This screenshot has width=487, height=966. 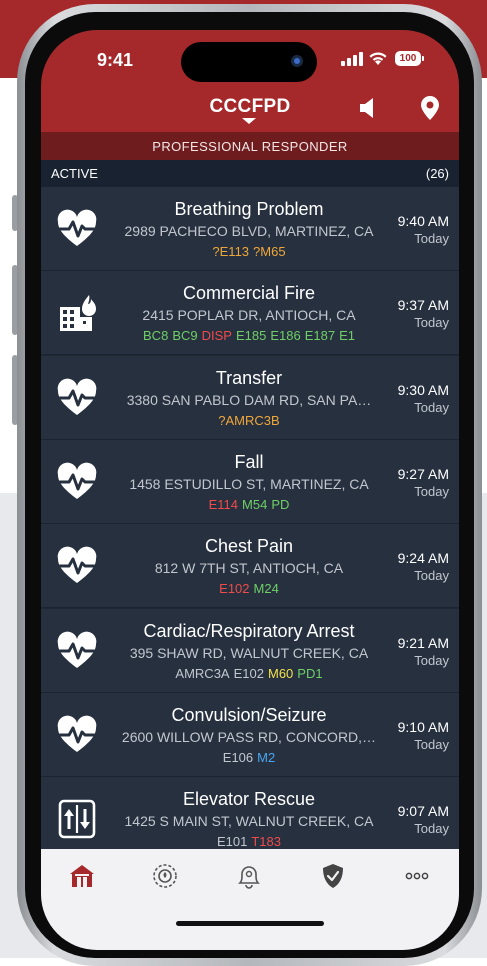 What do you see at coordinates (202, 673) in the screenshot?
I see `unit-tag: AMRC3A` at bounding box center [202, 673].